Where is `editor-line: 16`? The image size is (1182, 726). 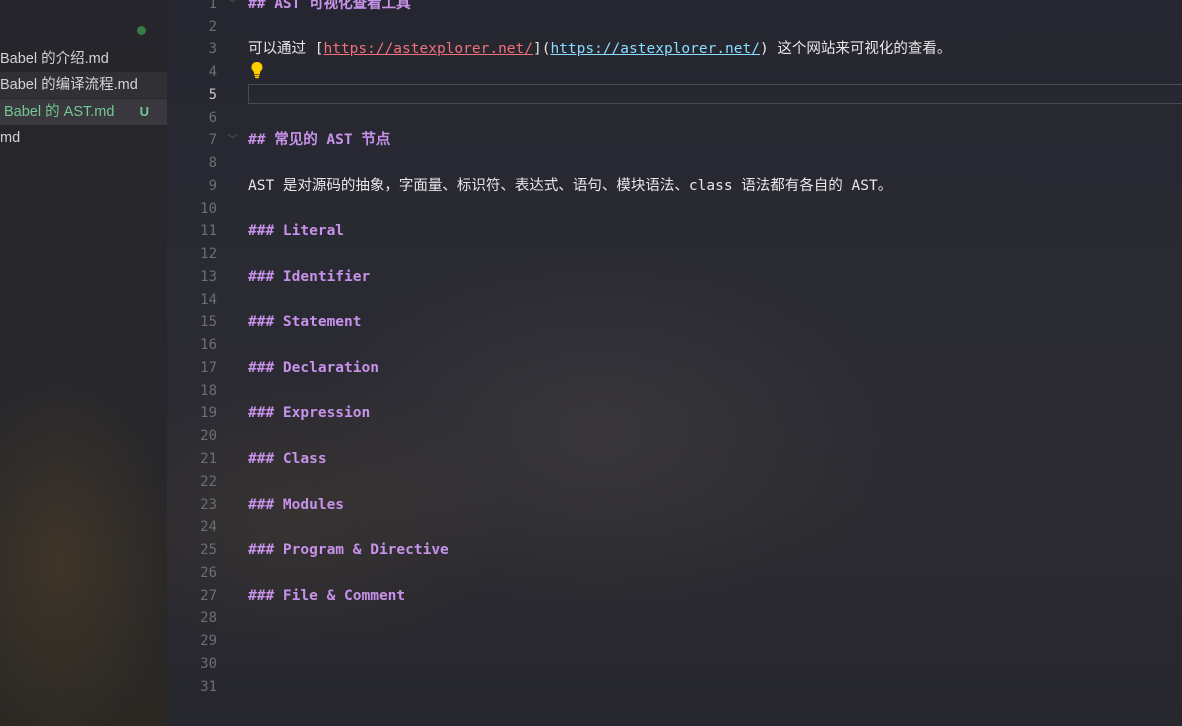
editor-line: 16 is located at coordinates (674, 345).